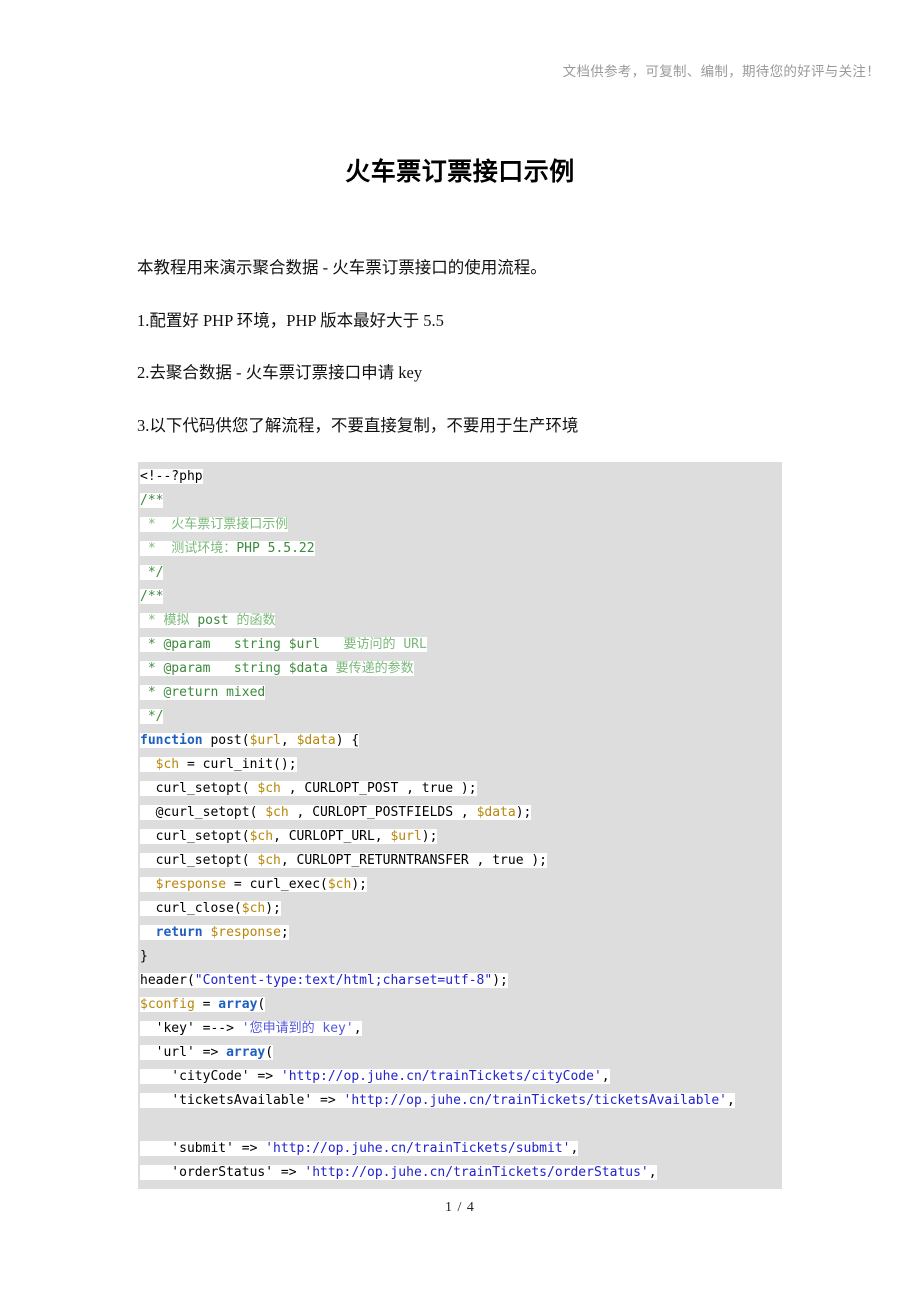  I want to click on code-line: <!--?php, so click(171, 476).